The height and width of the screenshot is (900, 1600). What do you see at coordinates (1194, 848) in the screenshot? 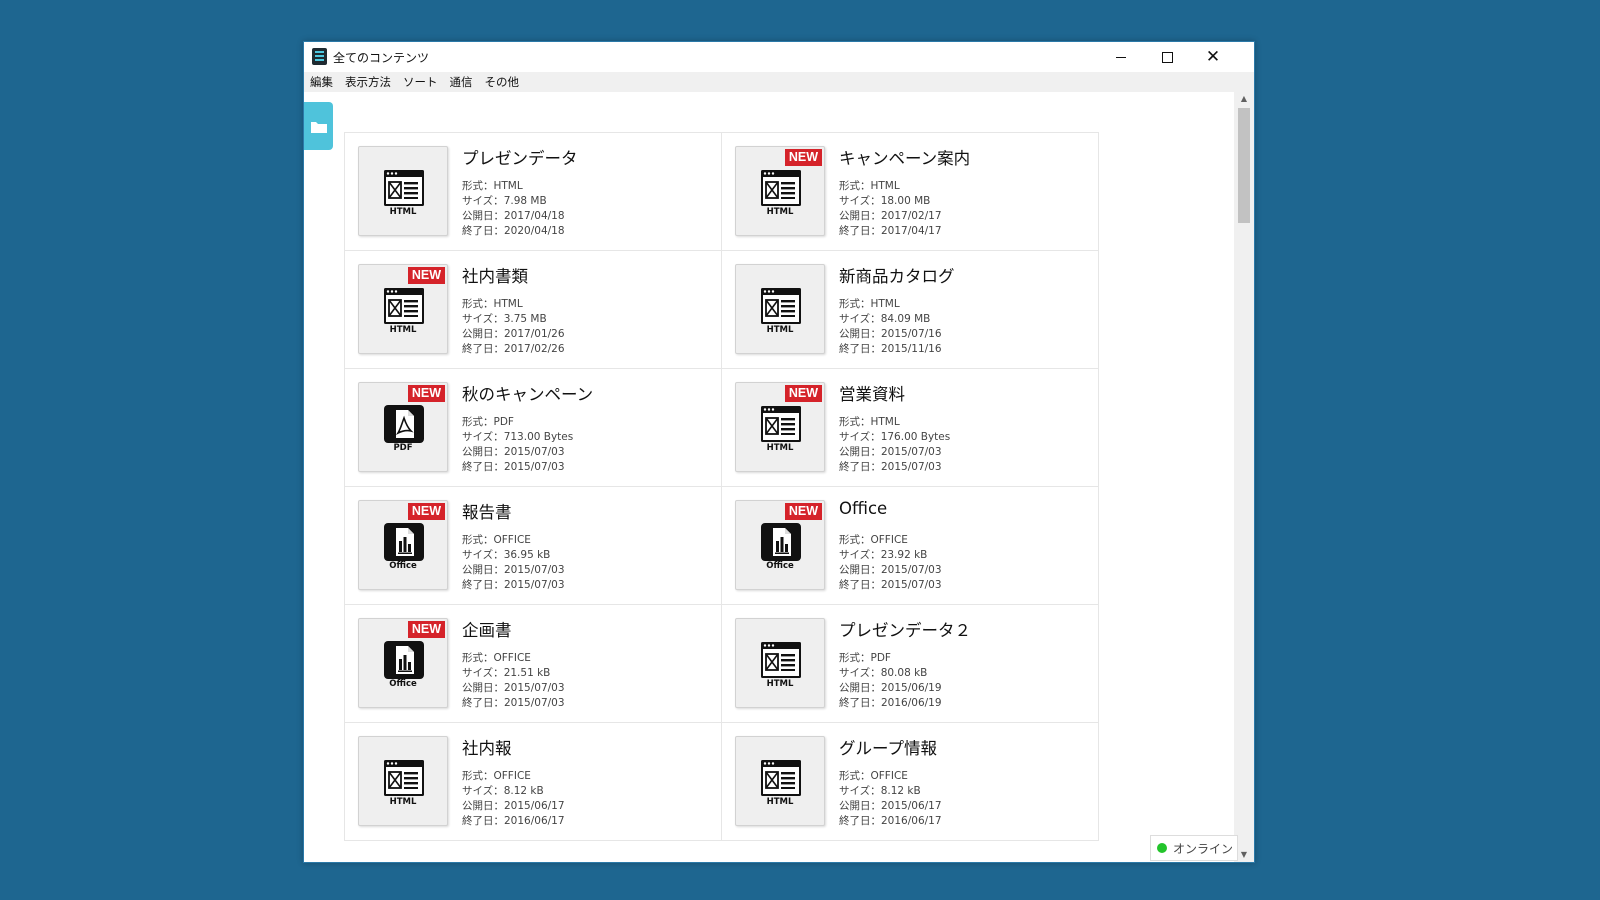
I see `connection-status: オンライン` at bounding box center [1194, 848].